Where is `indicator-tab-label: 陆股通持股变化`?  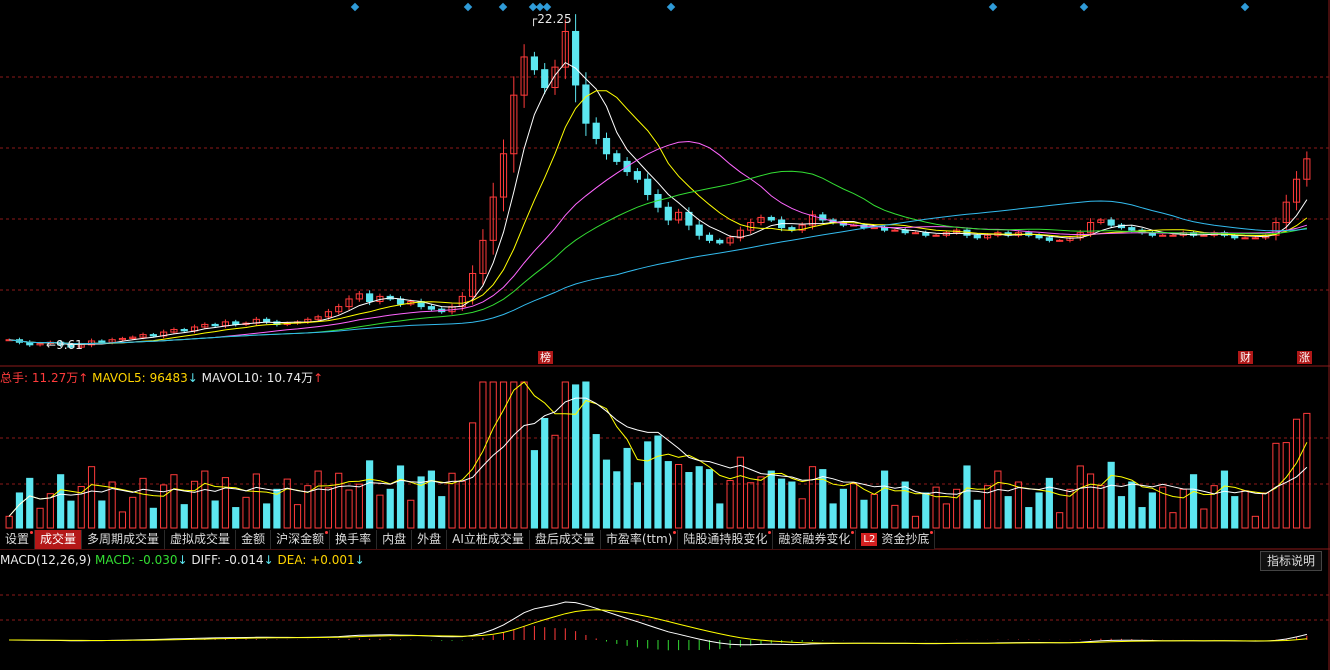 indicator-tab-label: 陆股通持股变化 is located at coordinates (725, 539).